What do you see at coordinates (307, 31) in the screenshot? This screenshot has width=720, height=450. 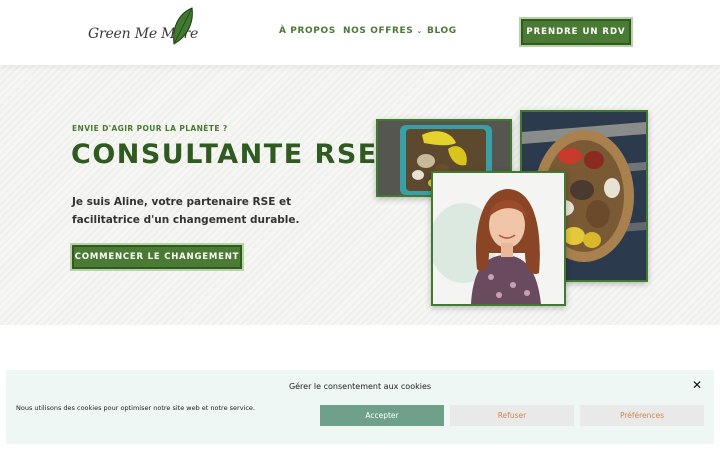 I see `nav-item-about: À PROPOS` at bounding box center [307, 31].